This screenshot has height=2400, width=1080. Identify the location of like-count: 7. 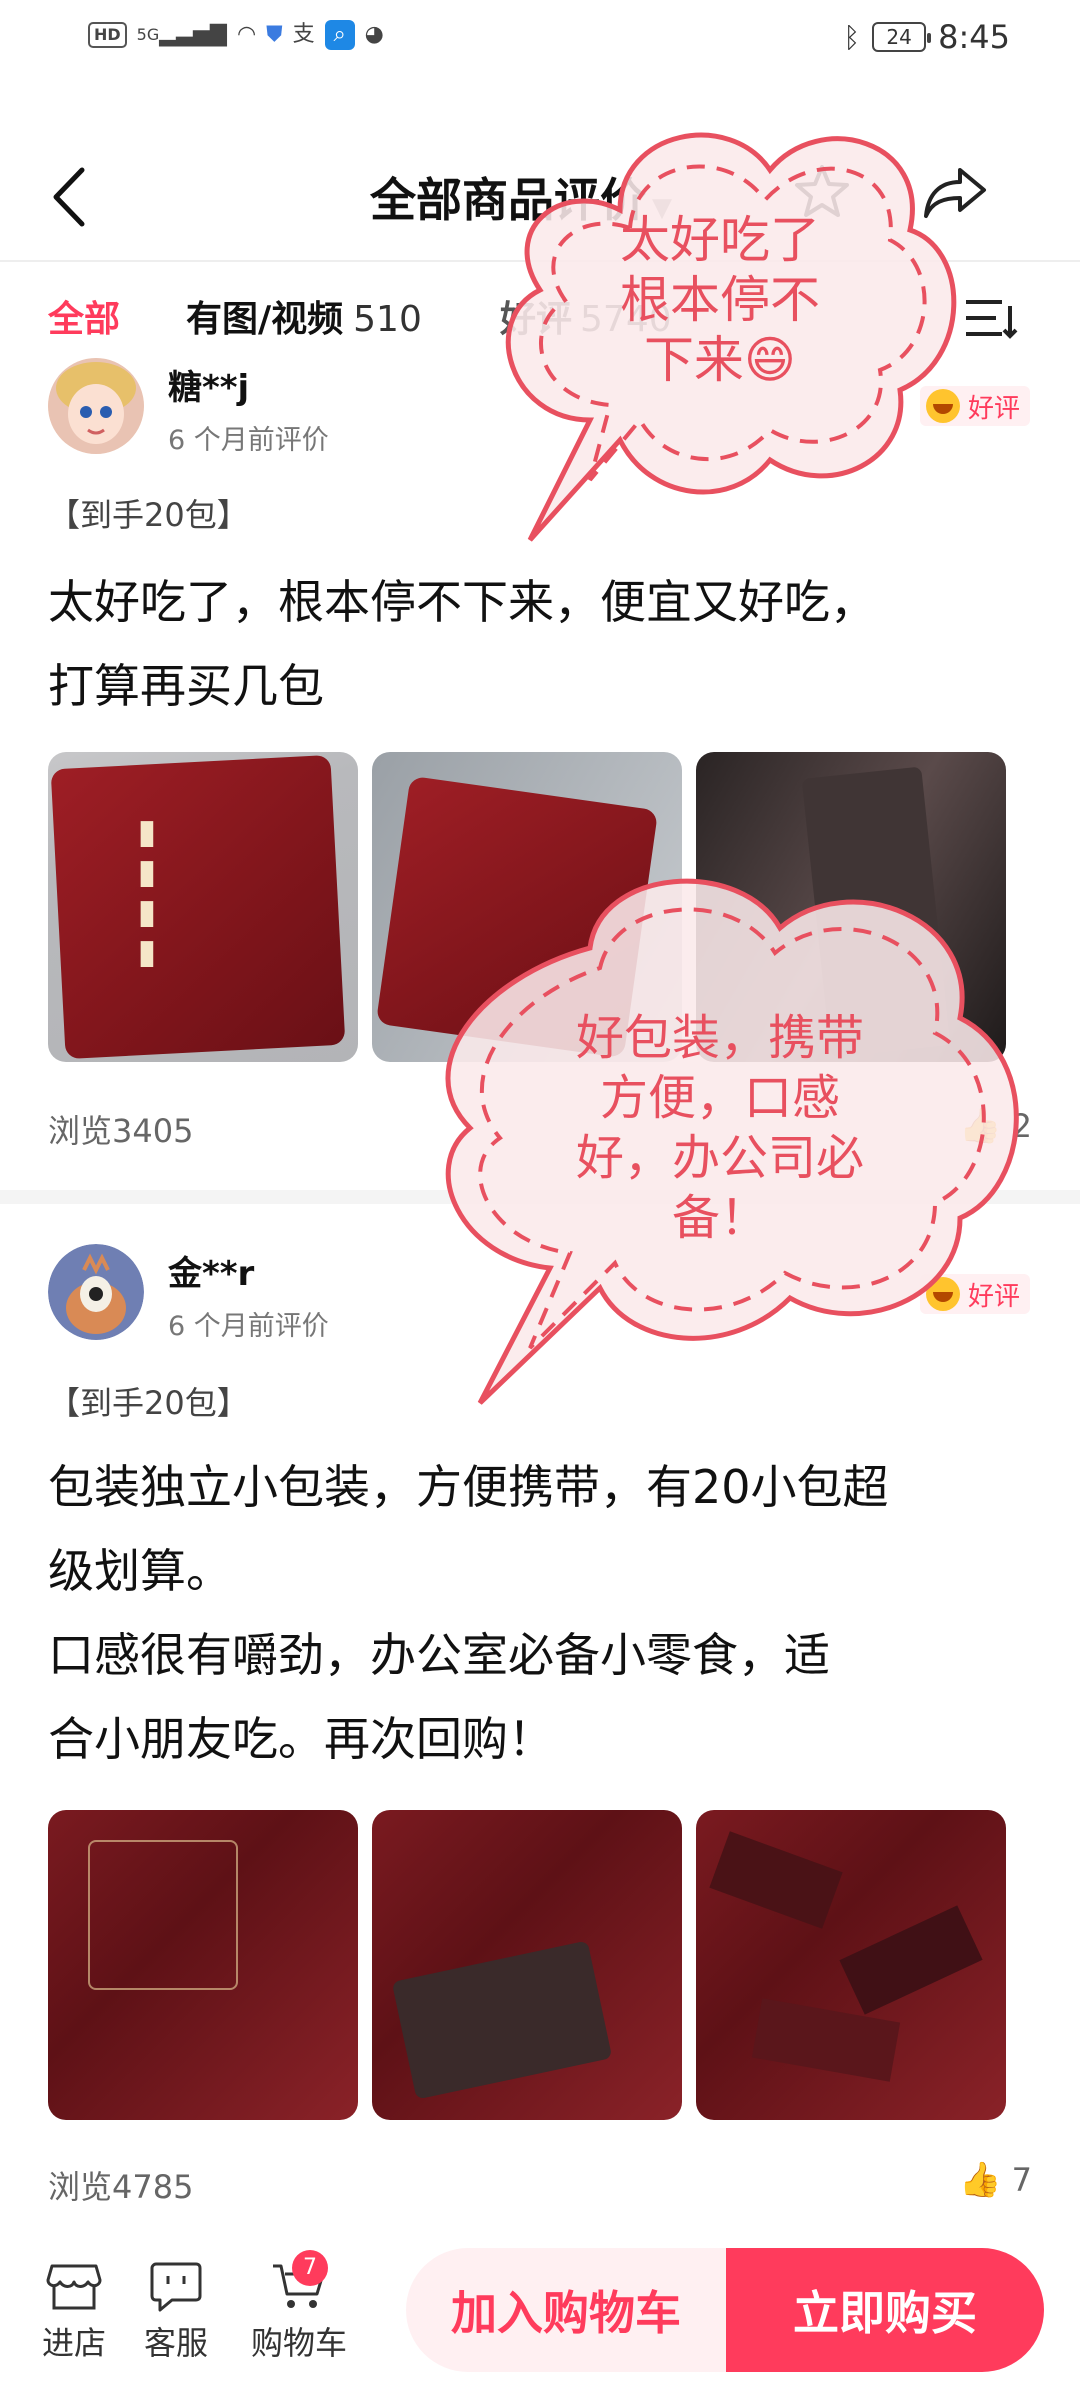
(1021, 2180).